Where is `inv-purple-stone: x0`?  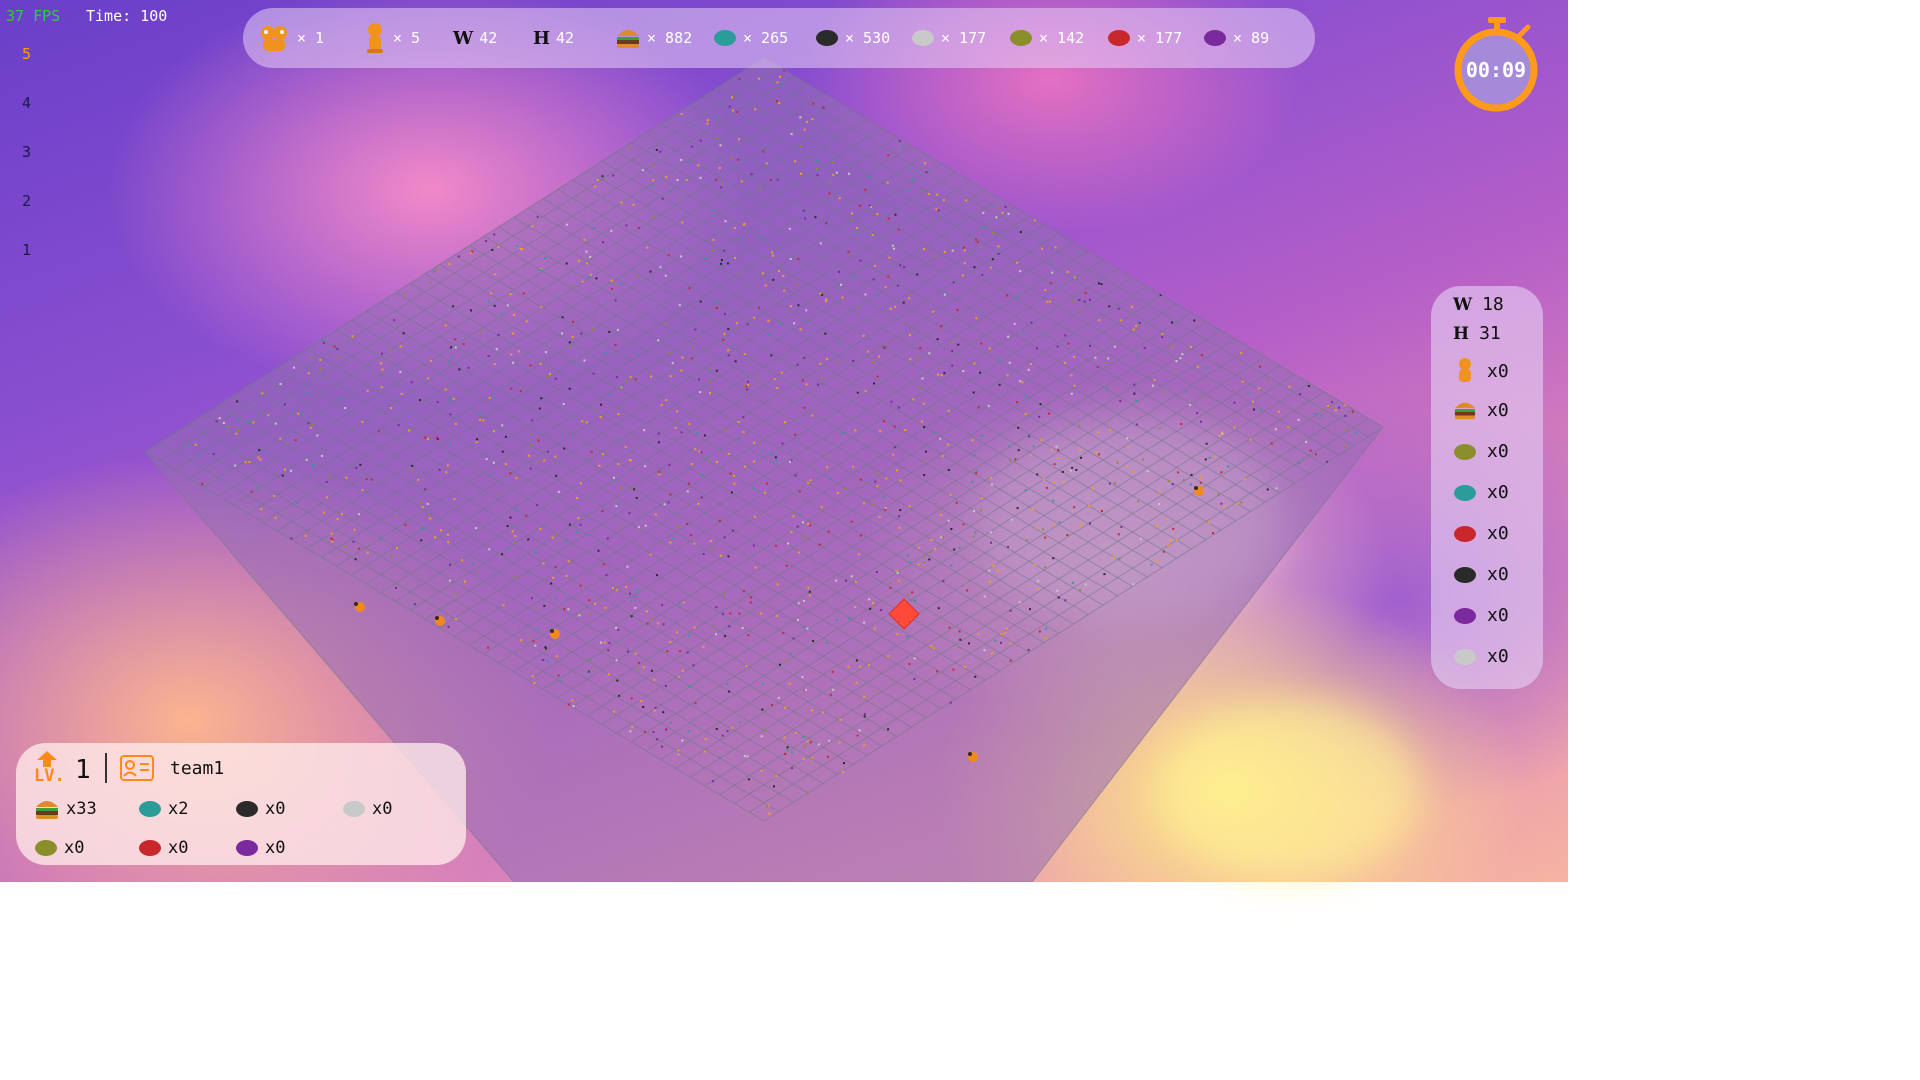 inv-purple-stone: x0 is located at coordinates (260, 848).